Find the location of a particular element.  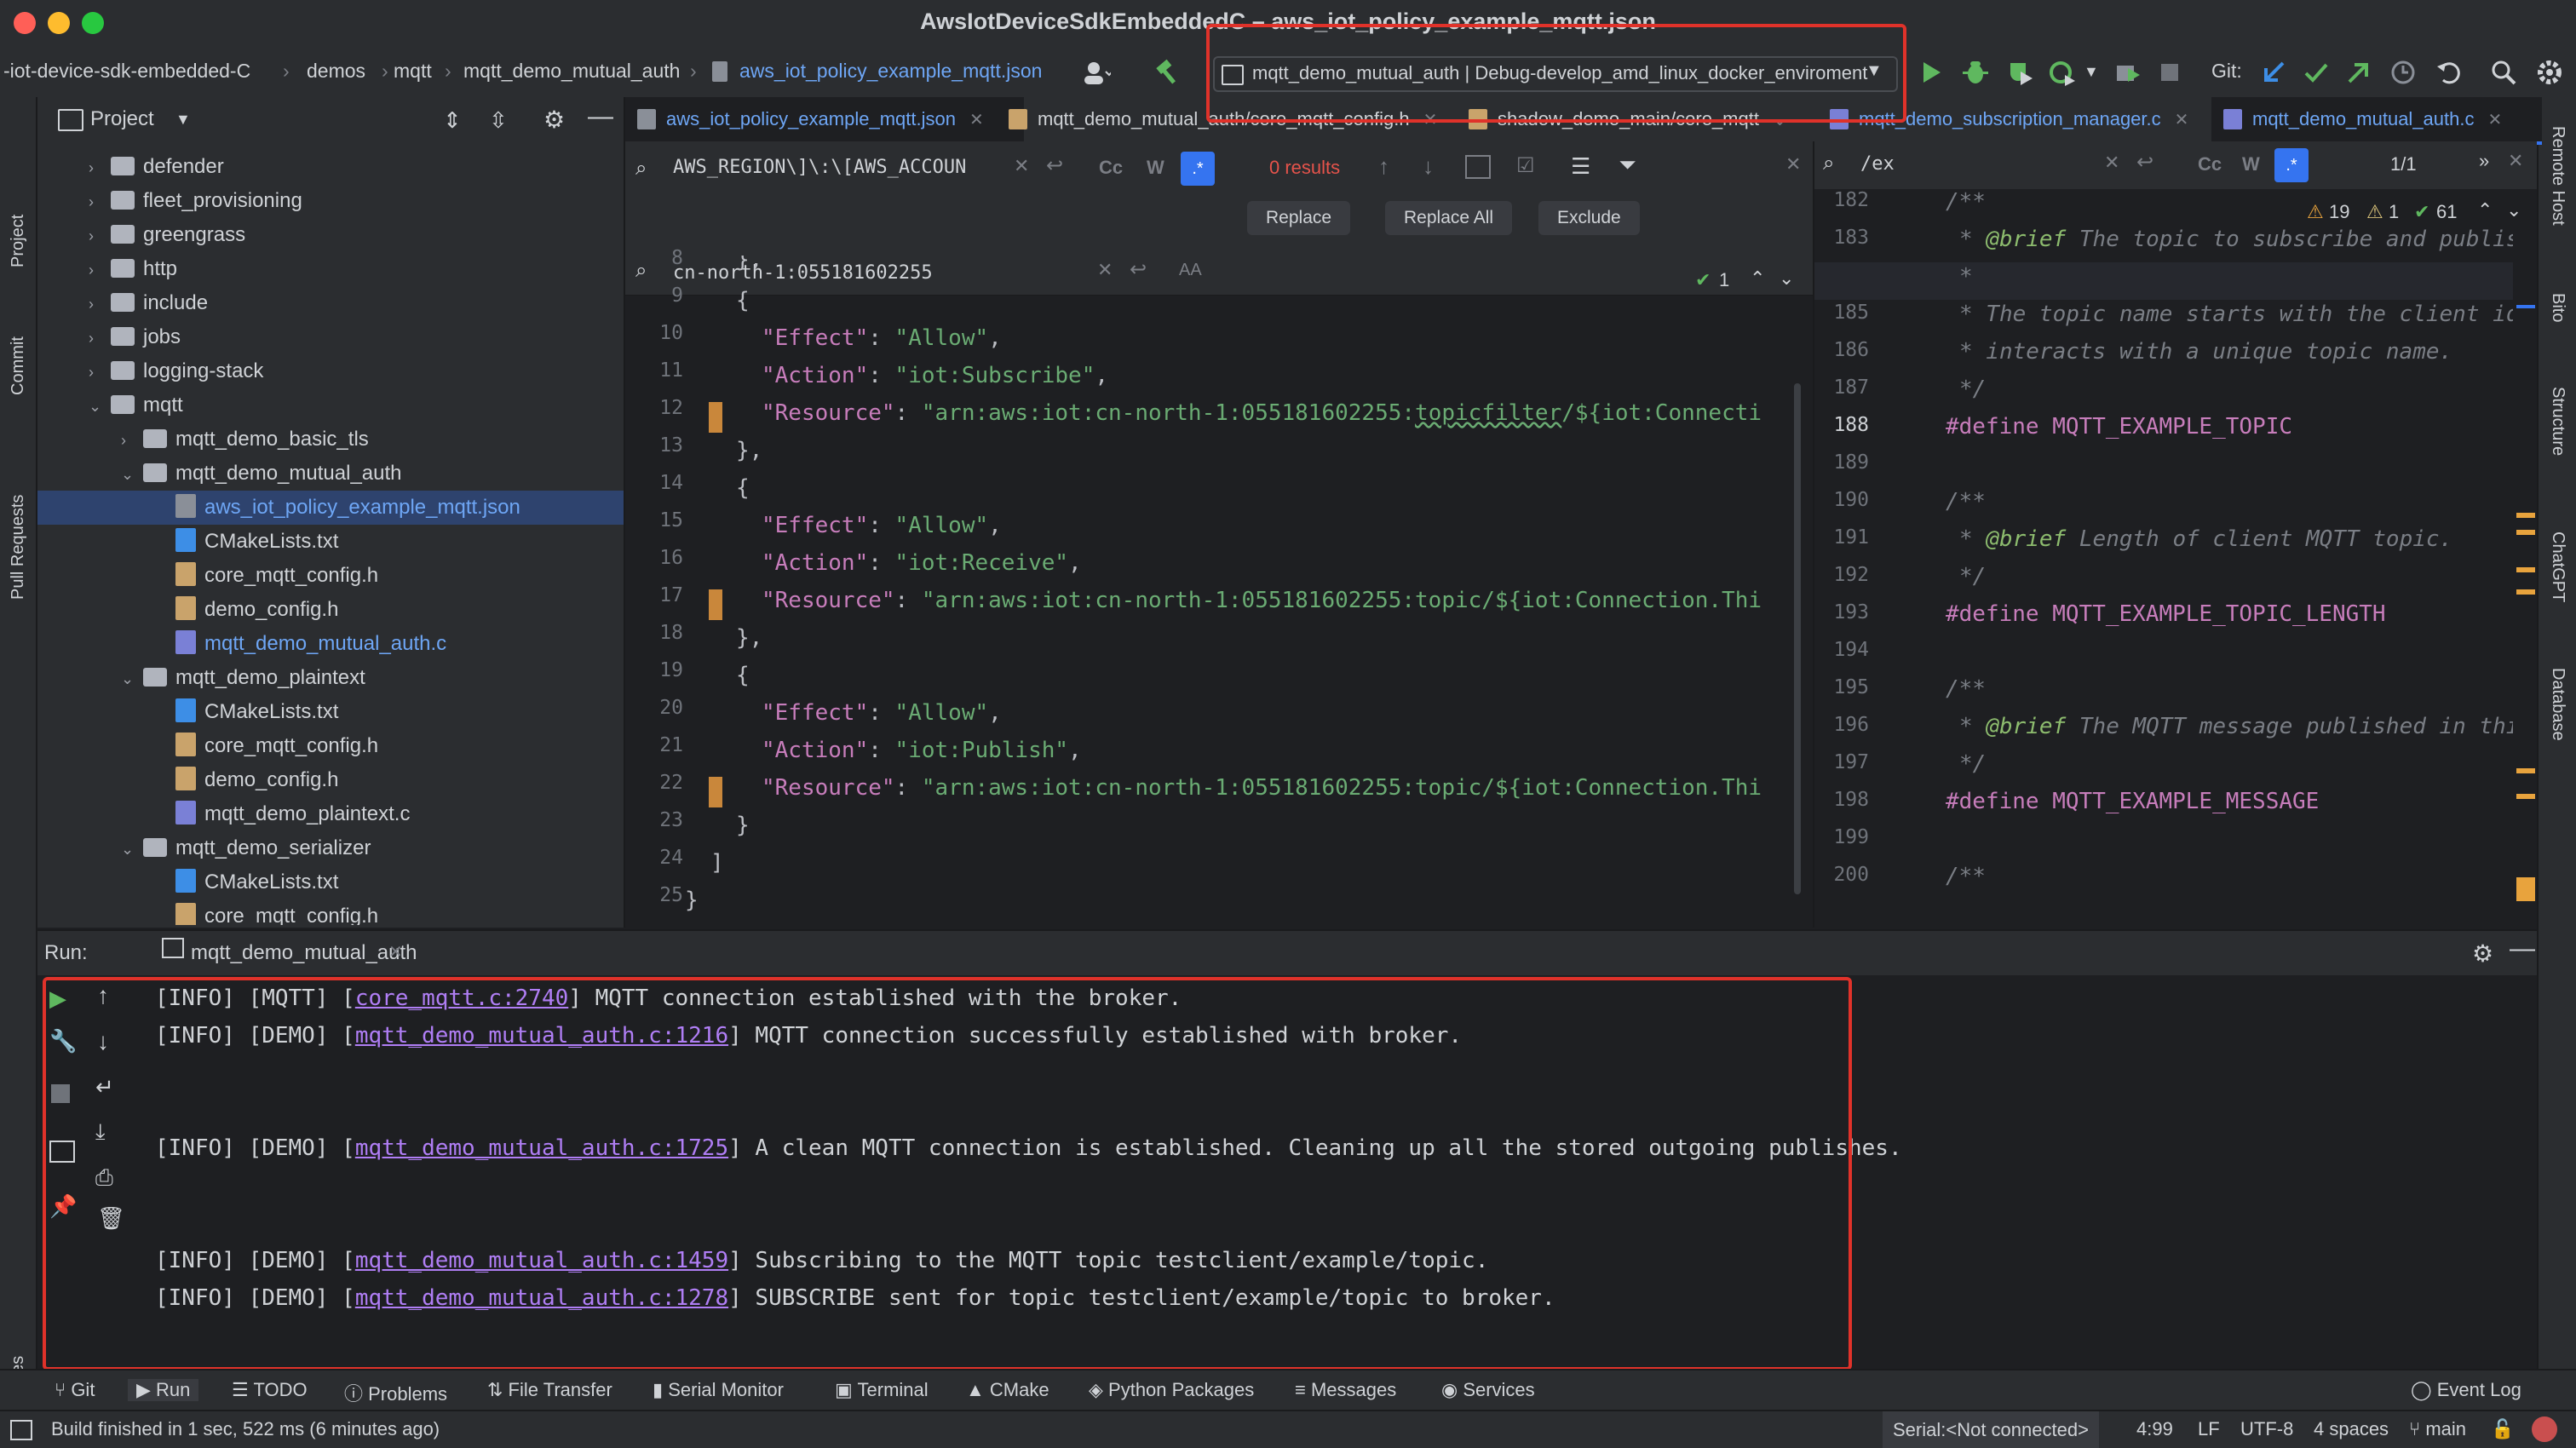

tree-file: demo_config.h is located at coordinates (188, 780).